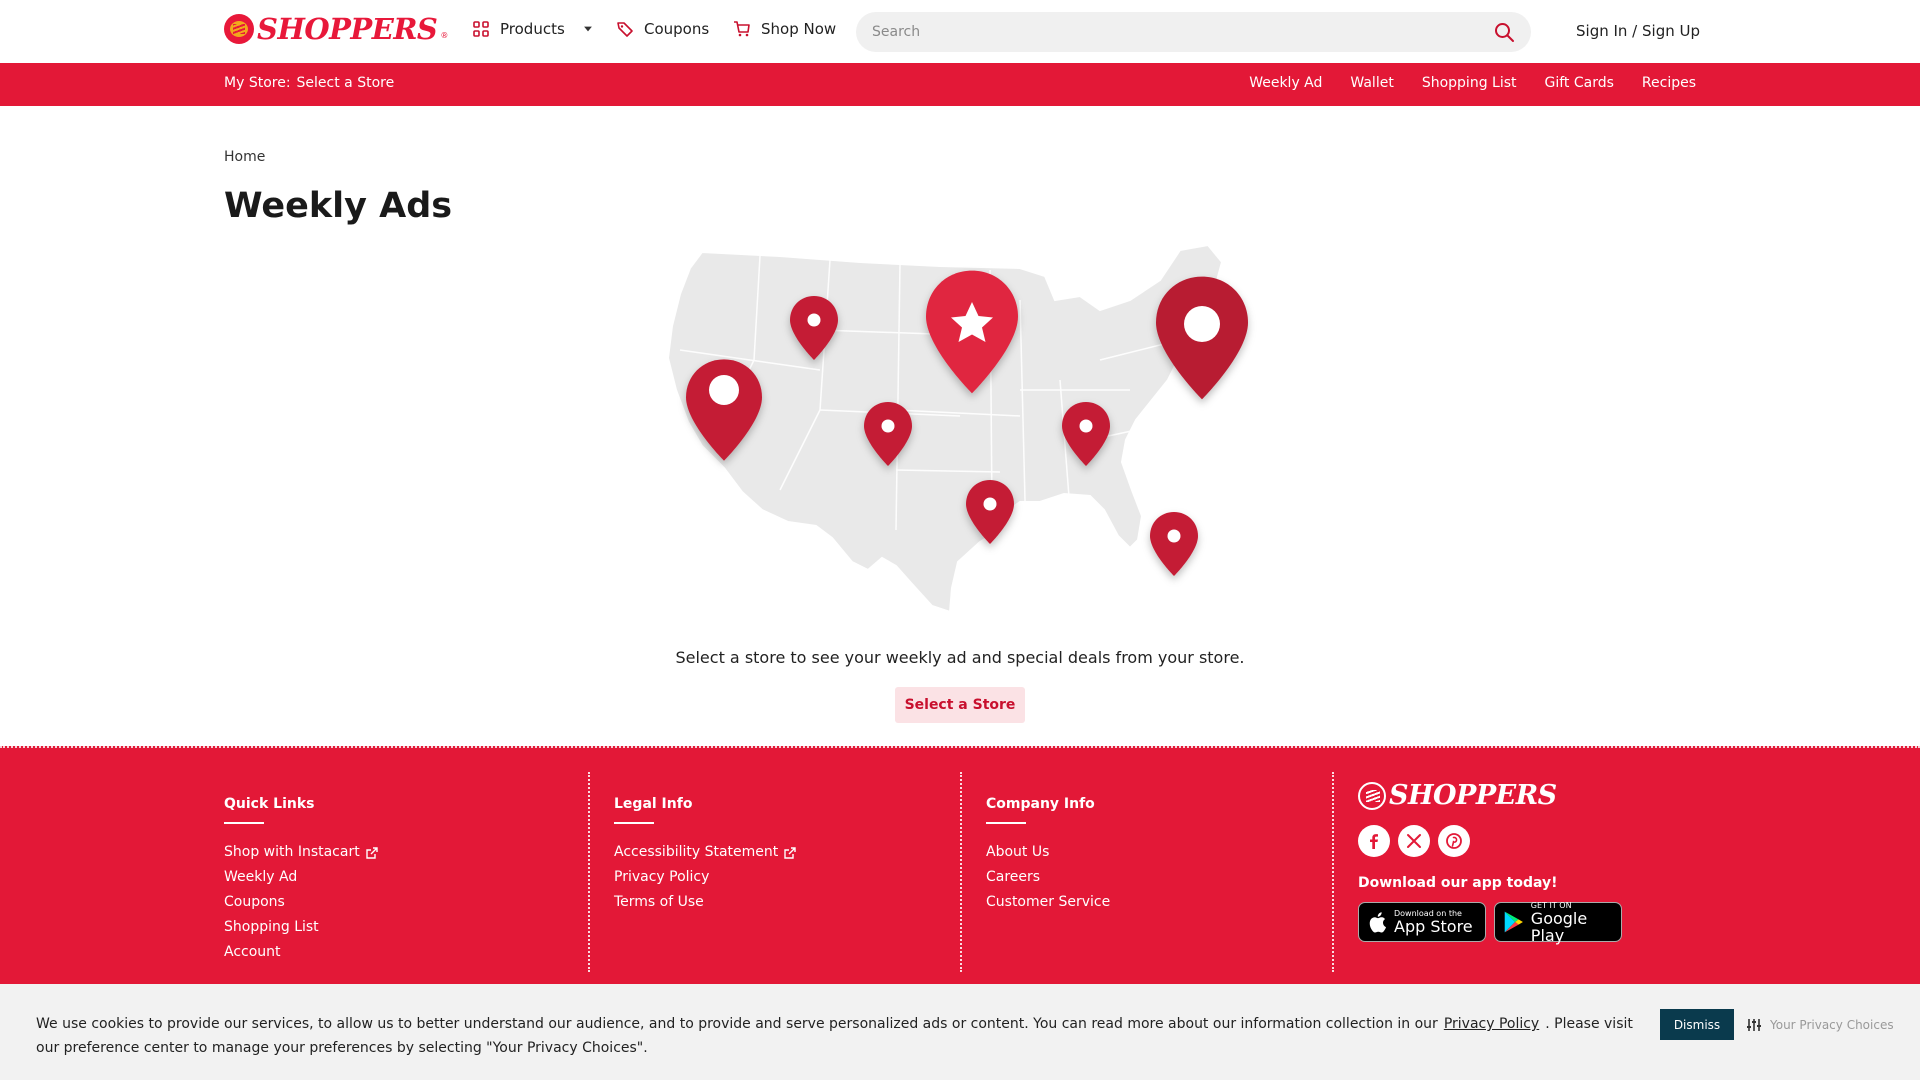  I want to click on x-icon, so click(1414, 841).